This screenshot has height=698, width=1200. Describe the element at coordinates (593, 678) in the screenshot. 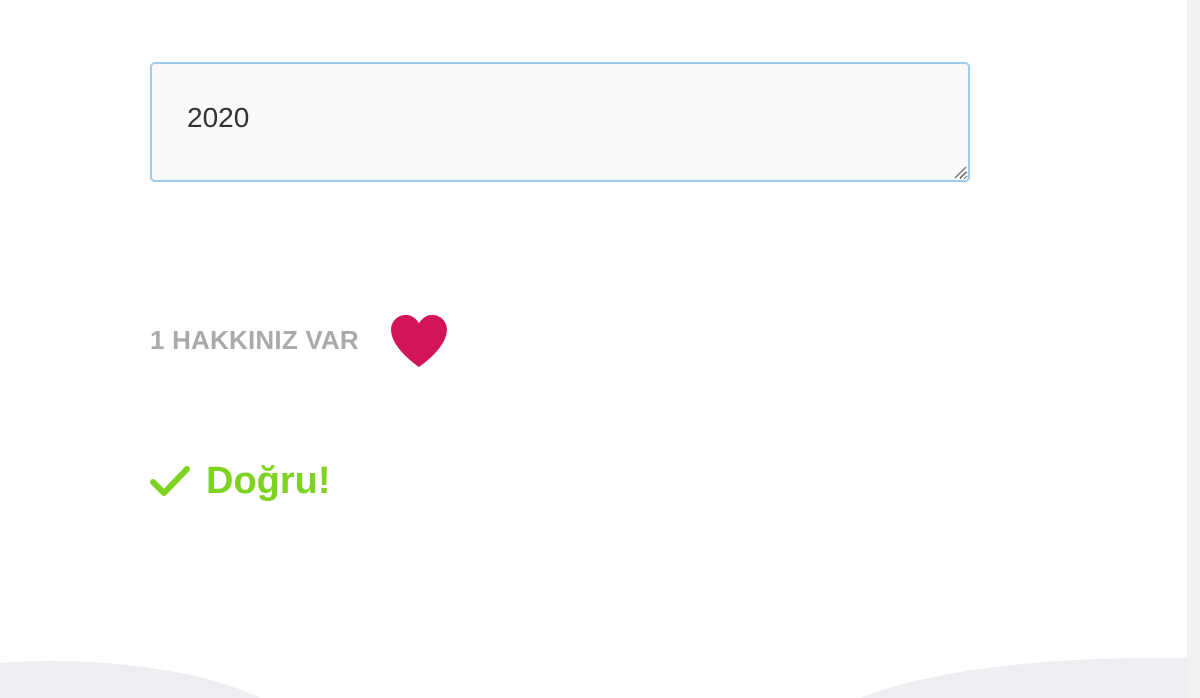

I see `bottom-wave-decoration` at that location.